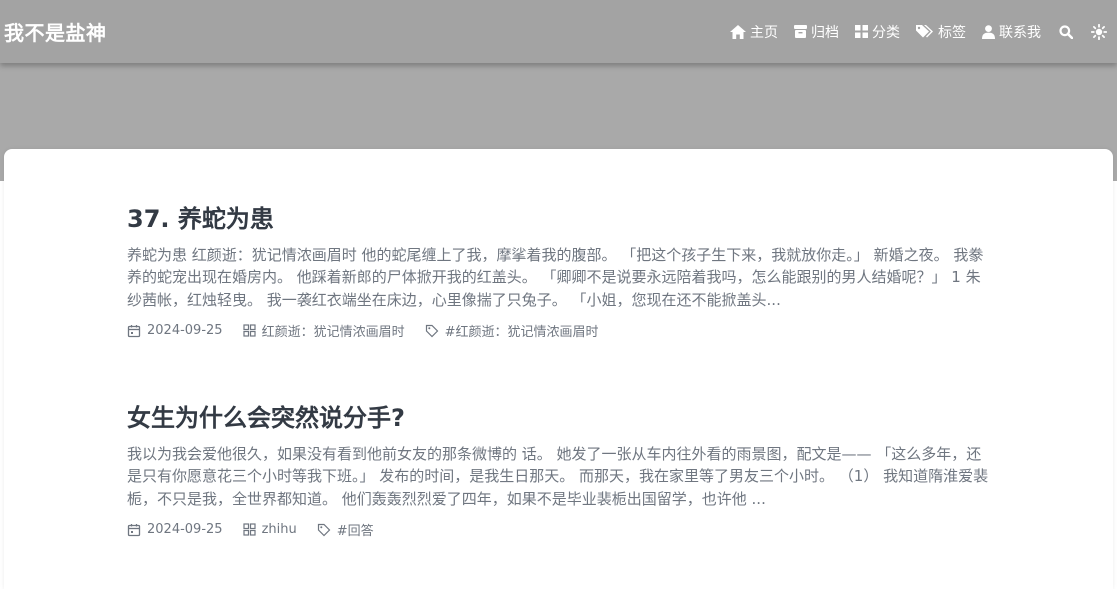 This screenshot has height=589, width=1117. I want to click on search-button, so click(1066, 31).